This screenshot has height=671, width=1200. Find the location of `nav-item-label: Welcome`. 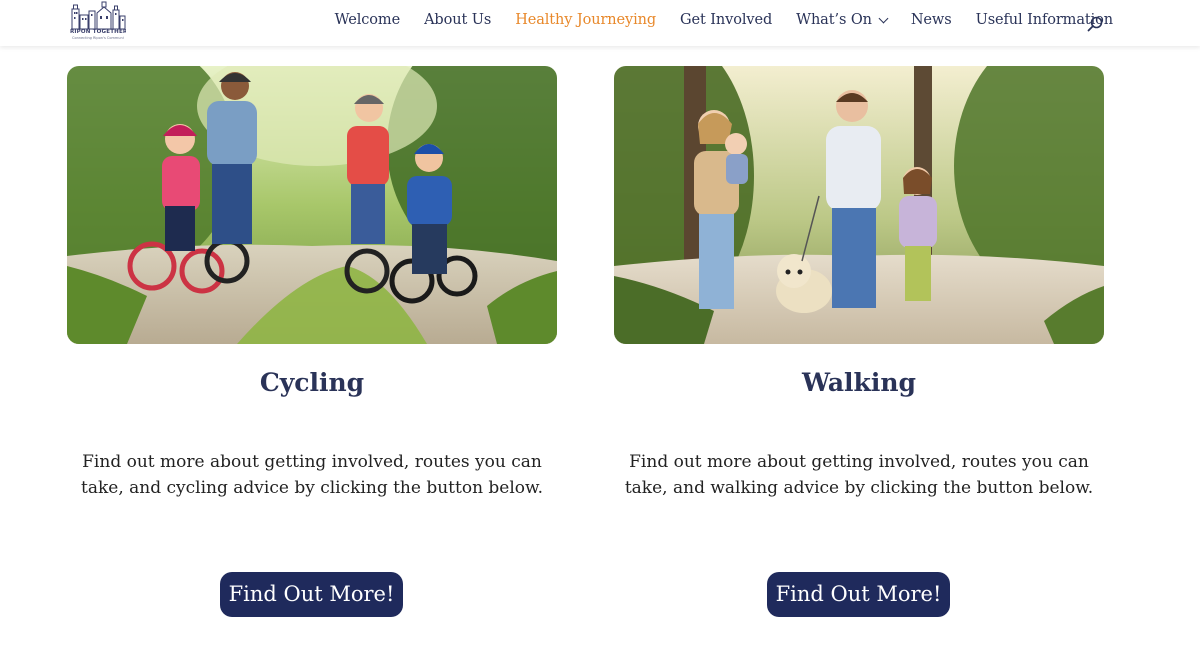

nav-item-label: Welcome is located at coordinates (367, 20).